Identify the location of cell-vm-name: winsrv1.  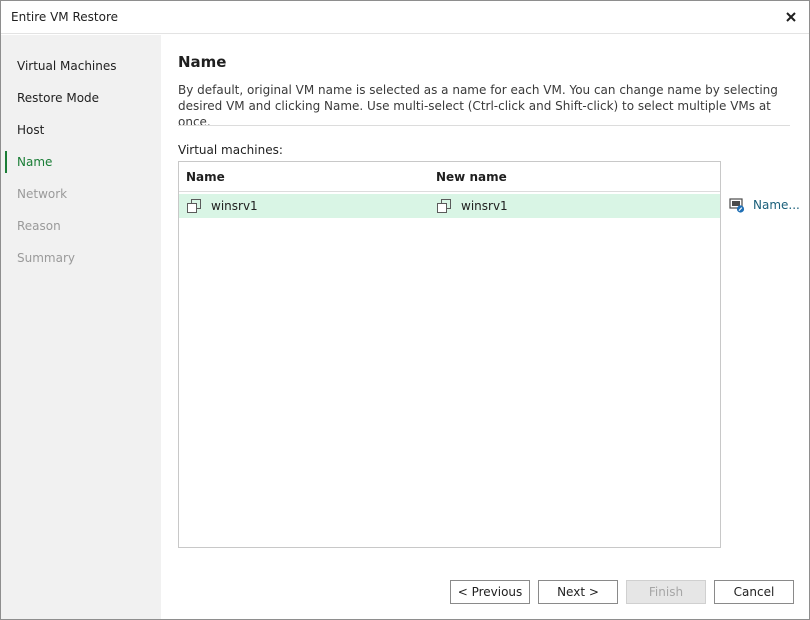
(222, 206).